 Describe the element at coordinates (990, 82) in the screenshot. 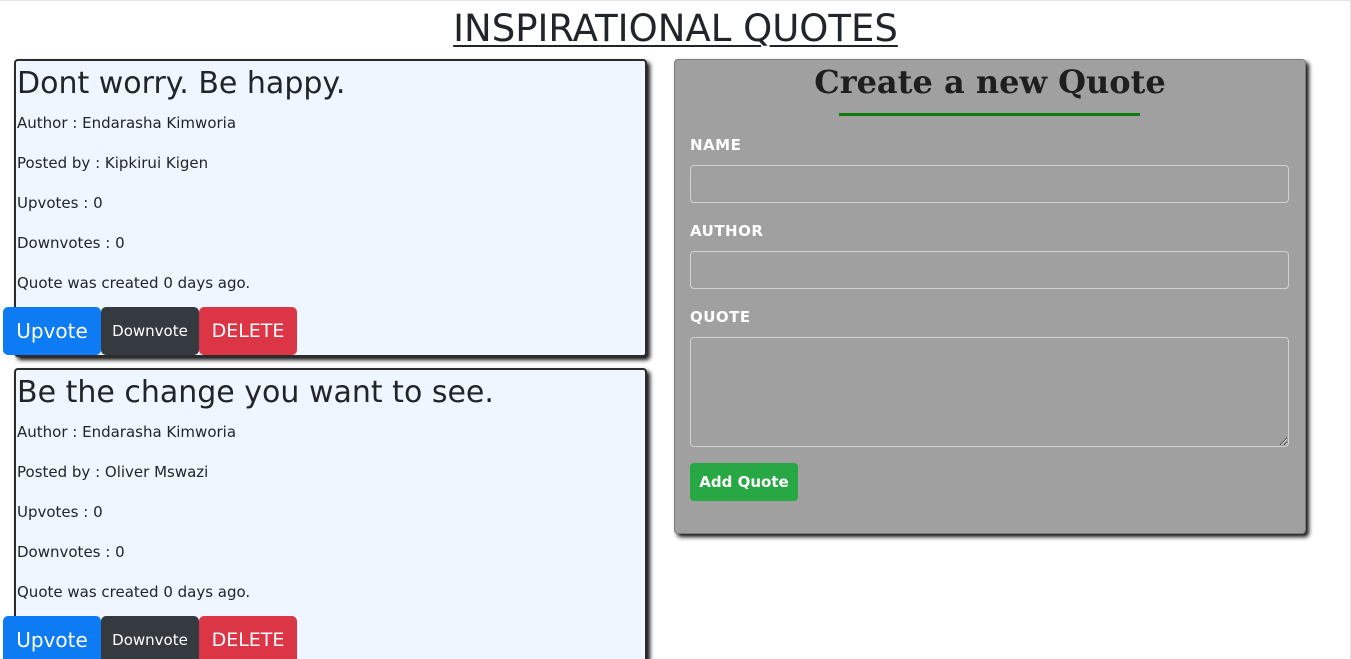

I see `form-title: Create a new Quote` at that location.